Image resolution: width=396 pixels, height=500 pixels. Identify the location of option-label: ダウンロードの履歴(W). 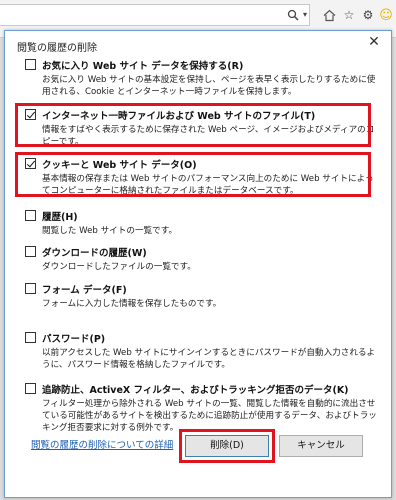
(94, 252).